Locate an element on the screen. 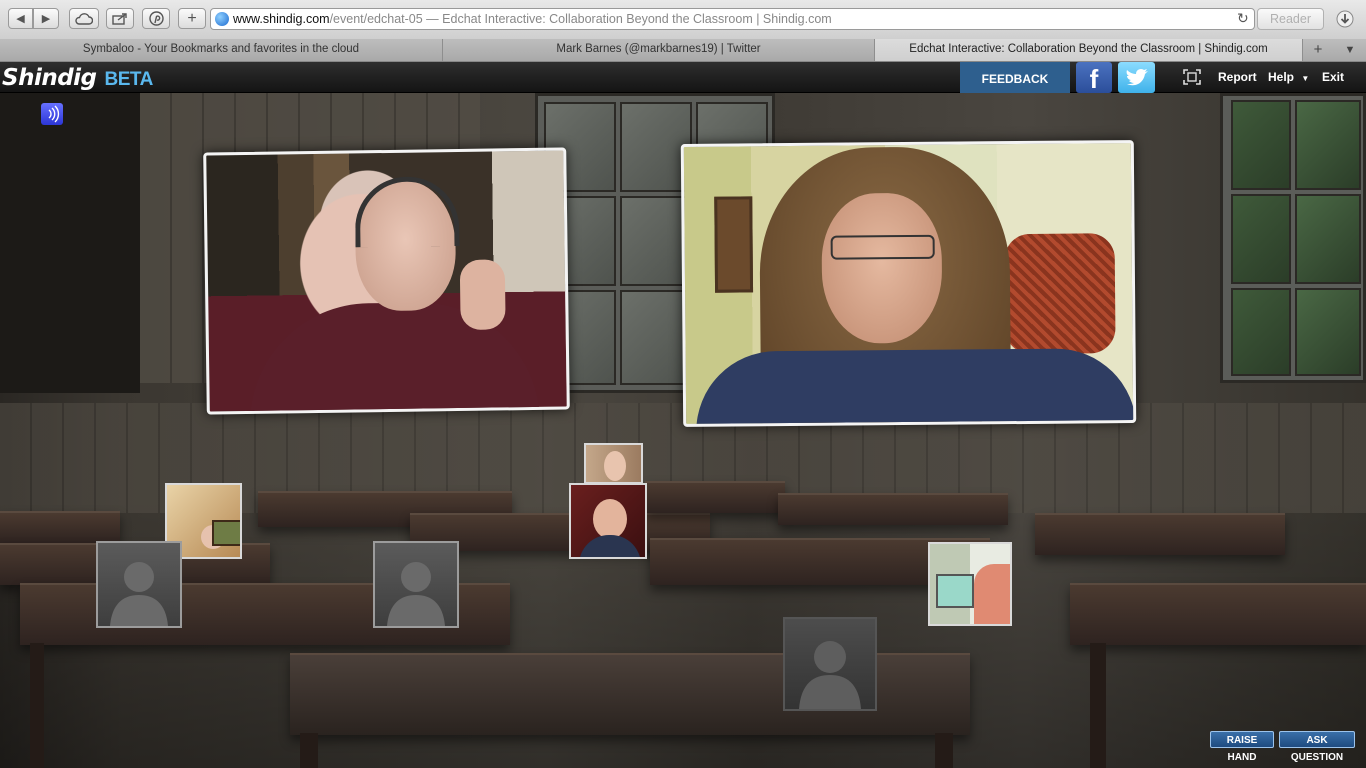 The image size is (1366, 768). share-icon is located at coordinates (119, 19).